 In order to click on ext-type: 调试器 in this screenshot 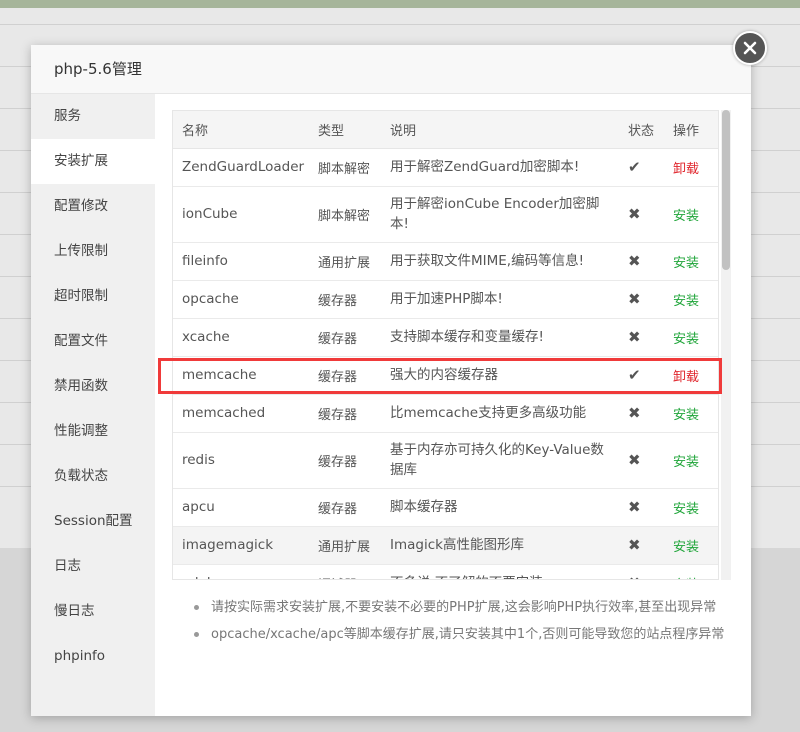, I will do `click(345, 571)`.